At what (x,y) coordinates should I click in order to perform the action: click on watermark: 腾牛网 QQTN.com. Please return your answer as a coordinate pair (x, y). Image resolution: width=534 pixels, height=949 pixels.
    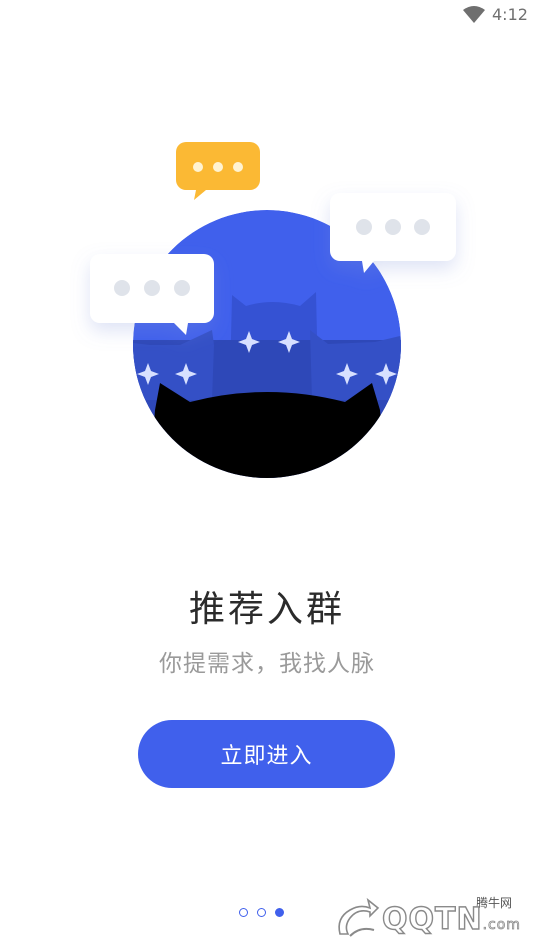
    Looking at the image, I should click on (430, 918).